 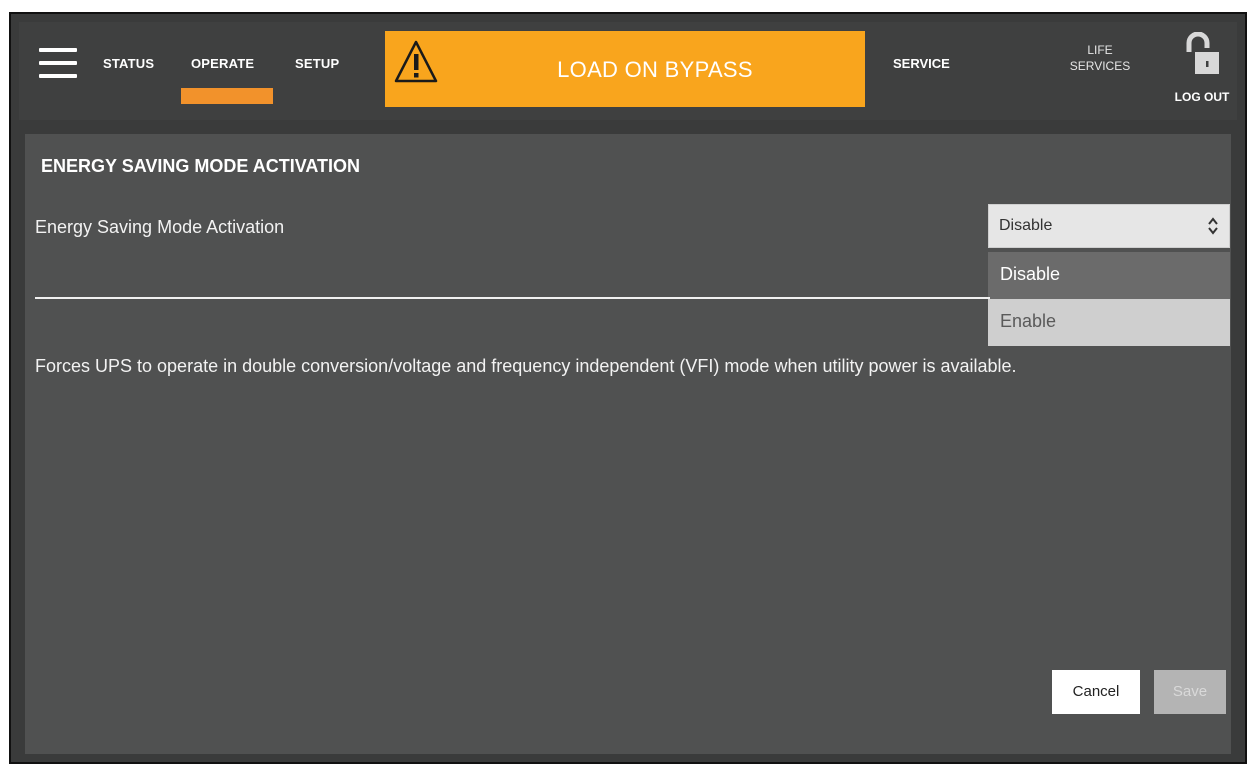 What do you see at coordinates (1096, 692) in the screenshot?
I see `cancel-button: Cancel` at bounding box center [1096, 692].